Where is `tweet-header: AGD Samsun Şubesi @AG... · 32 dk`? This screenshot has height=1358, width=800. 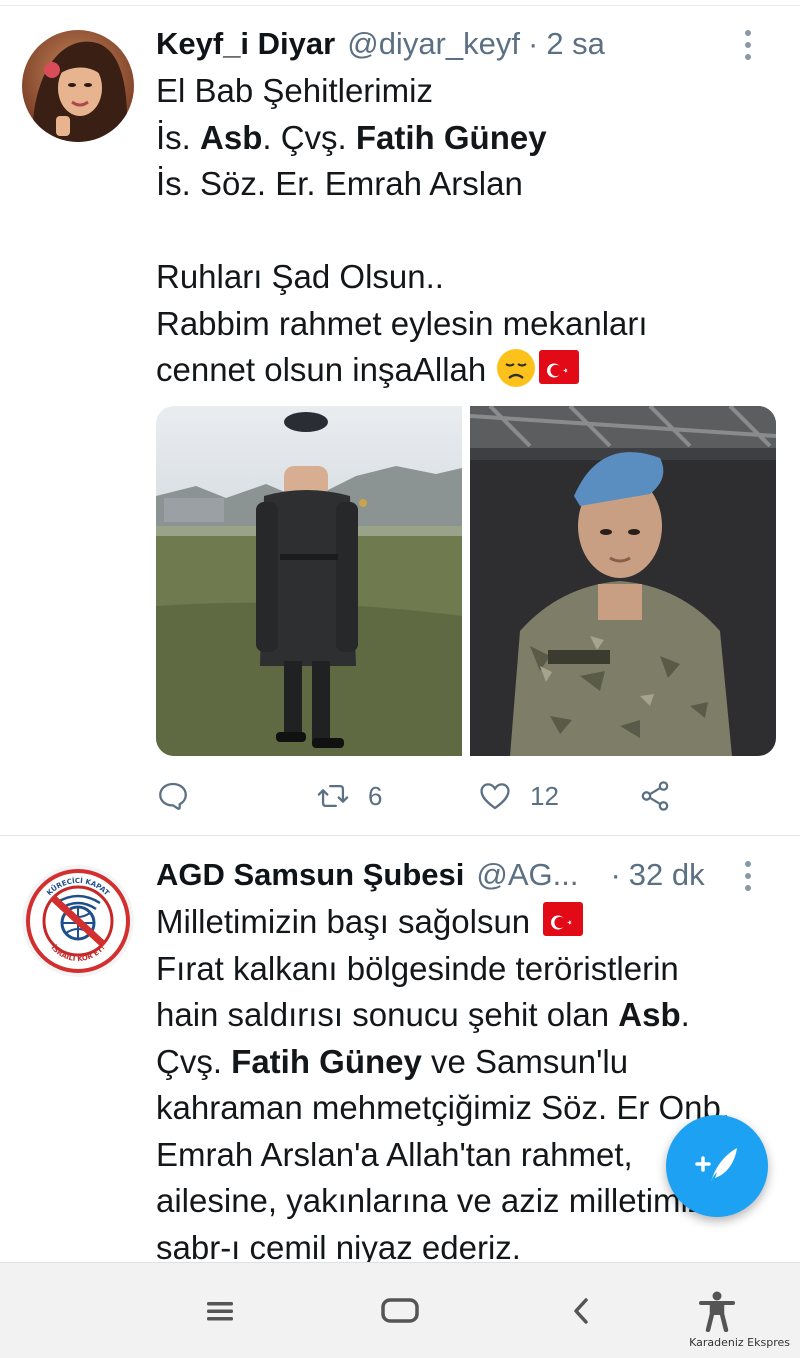 tweet-header: AGD Samsun Şubesi @AG... · 32 dk is located at coordinates (468, 875).